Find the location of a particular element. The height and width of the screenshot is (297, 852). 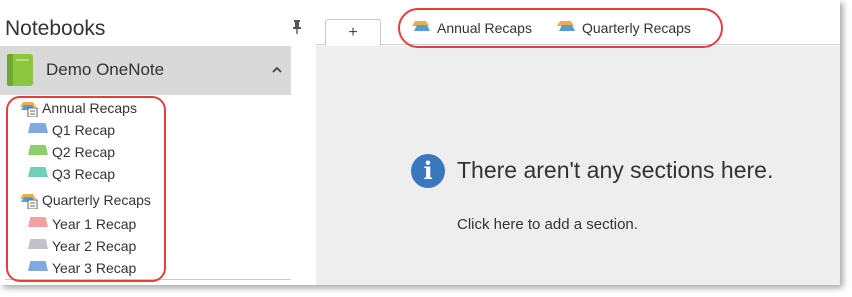

notebook-row-demo-onenote: Demo OneNote is located at coordinates (145, 70).